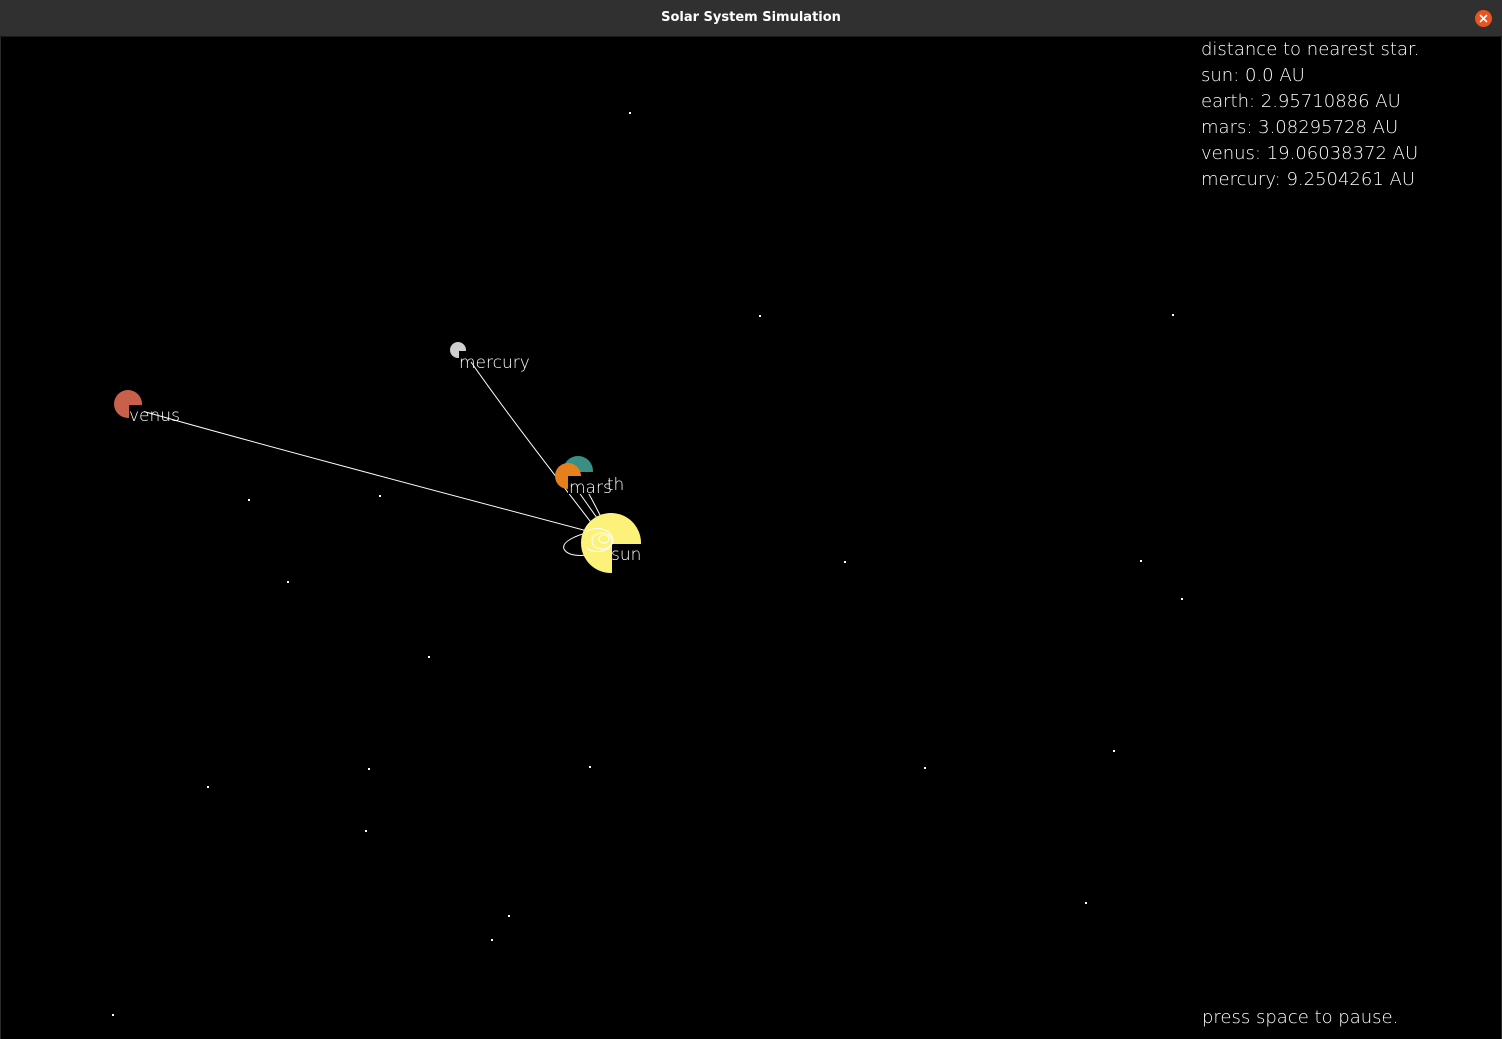 The image size is (1502, 1039). I want to click on window-title: Solar System Simulation, so click(751, 17).